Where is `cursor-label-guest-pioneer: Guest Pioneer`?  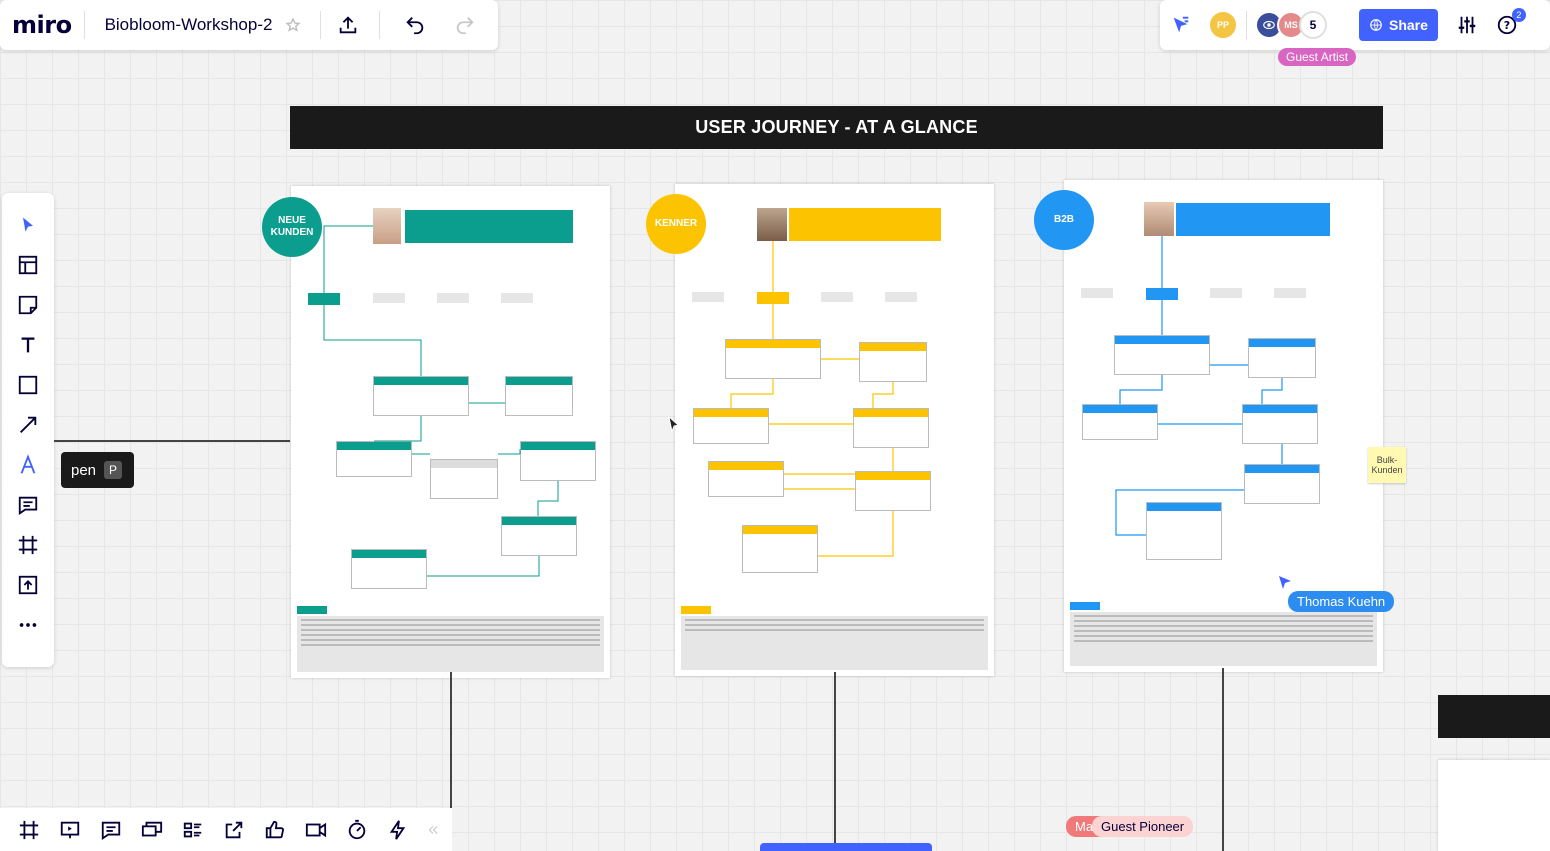 cursor-label-guest-pioneer: Guest Pioneer is located at coordinates (1143, 826).